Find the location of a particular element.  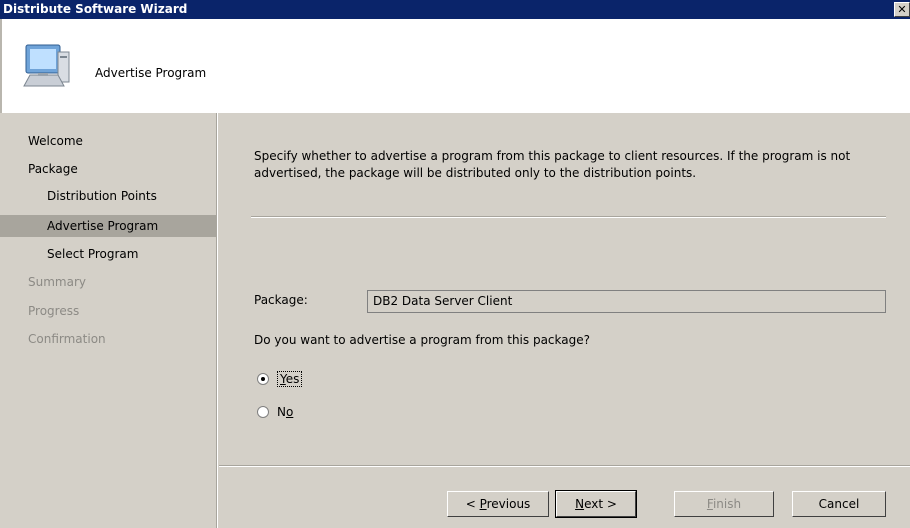

sidebar-item-progress: Progress is located at coordinates (54, 311).